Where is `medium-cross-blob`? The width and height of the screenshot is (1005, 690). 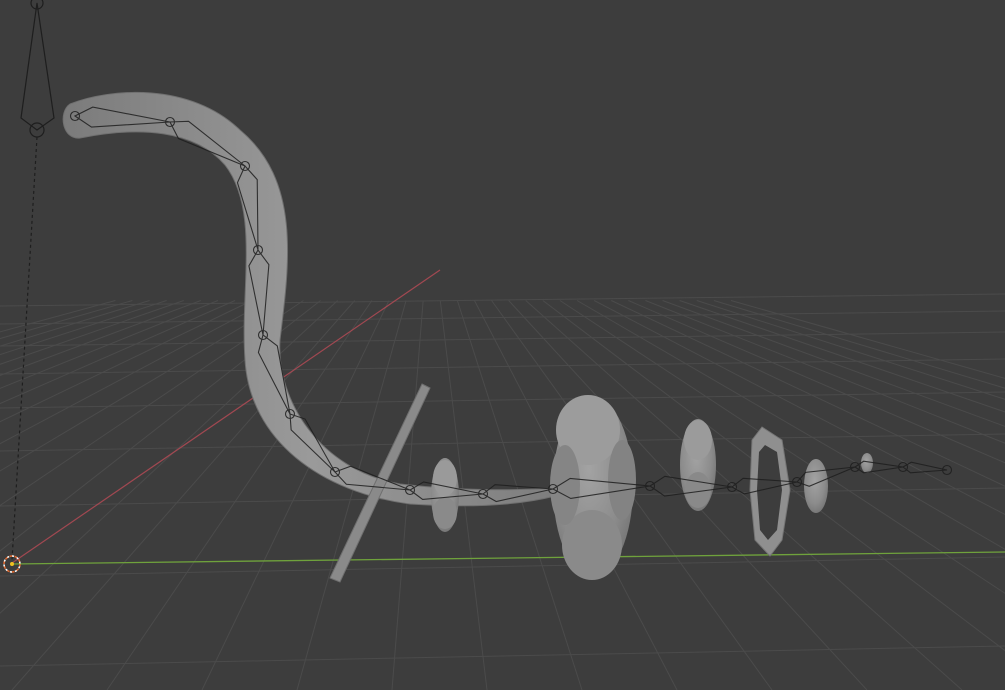 medium-cross-blob is located at coordinates (698, 465).